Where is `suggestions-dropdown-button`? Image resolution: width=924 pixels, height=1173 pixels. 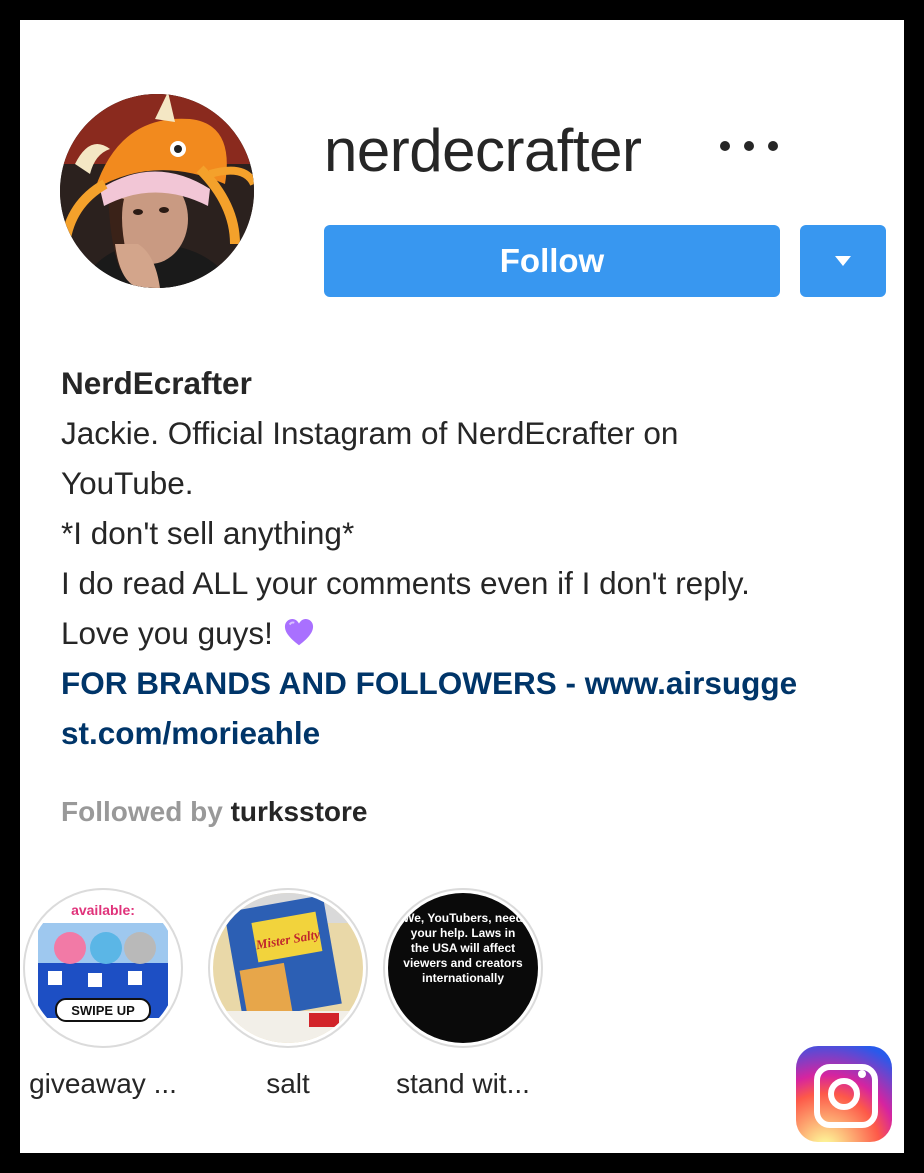
suggestions-dropdown-button is located at coordinates (843, 261).